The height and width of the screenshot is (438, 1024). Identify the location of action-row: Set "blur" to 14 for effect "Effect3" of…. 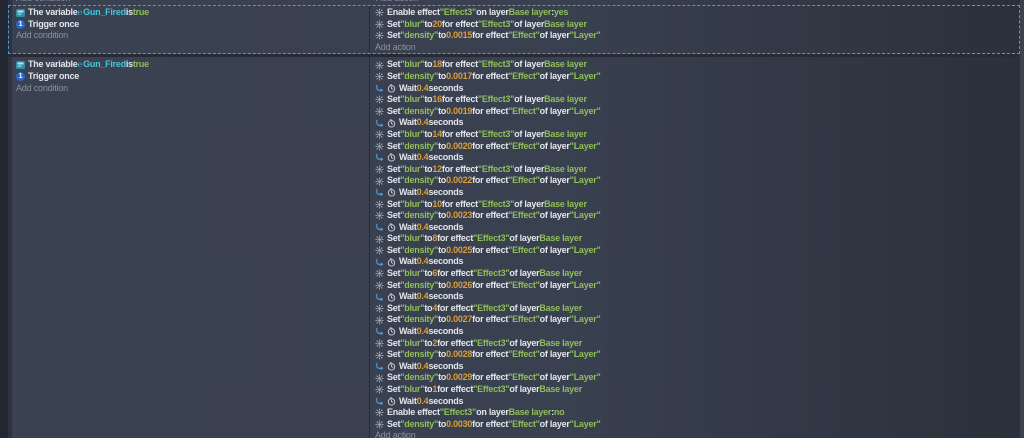
(696, 135).